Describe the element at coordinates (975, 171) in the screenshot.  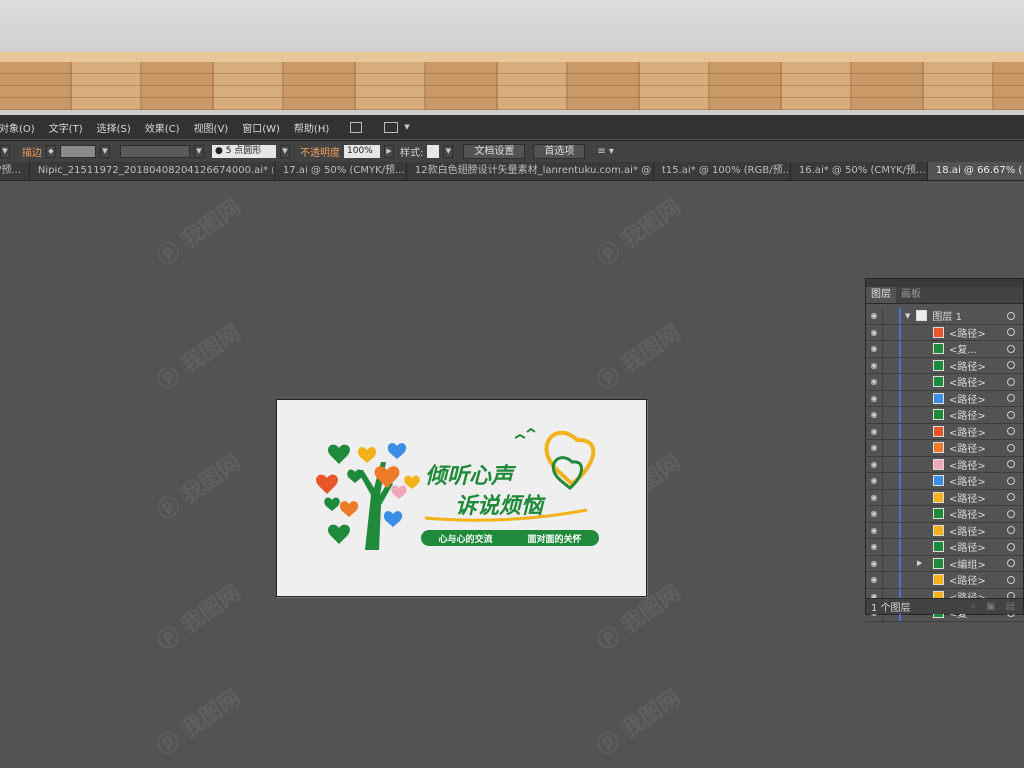
I see `tab-document-active: 18.ai @ 66.67% (` at that location.